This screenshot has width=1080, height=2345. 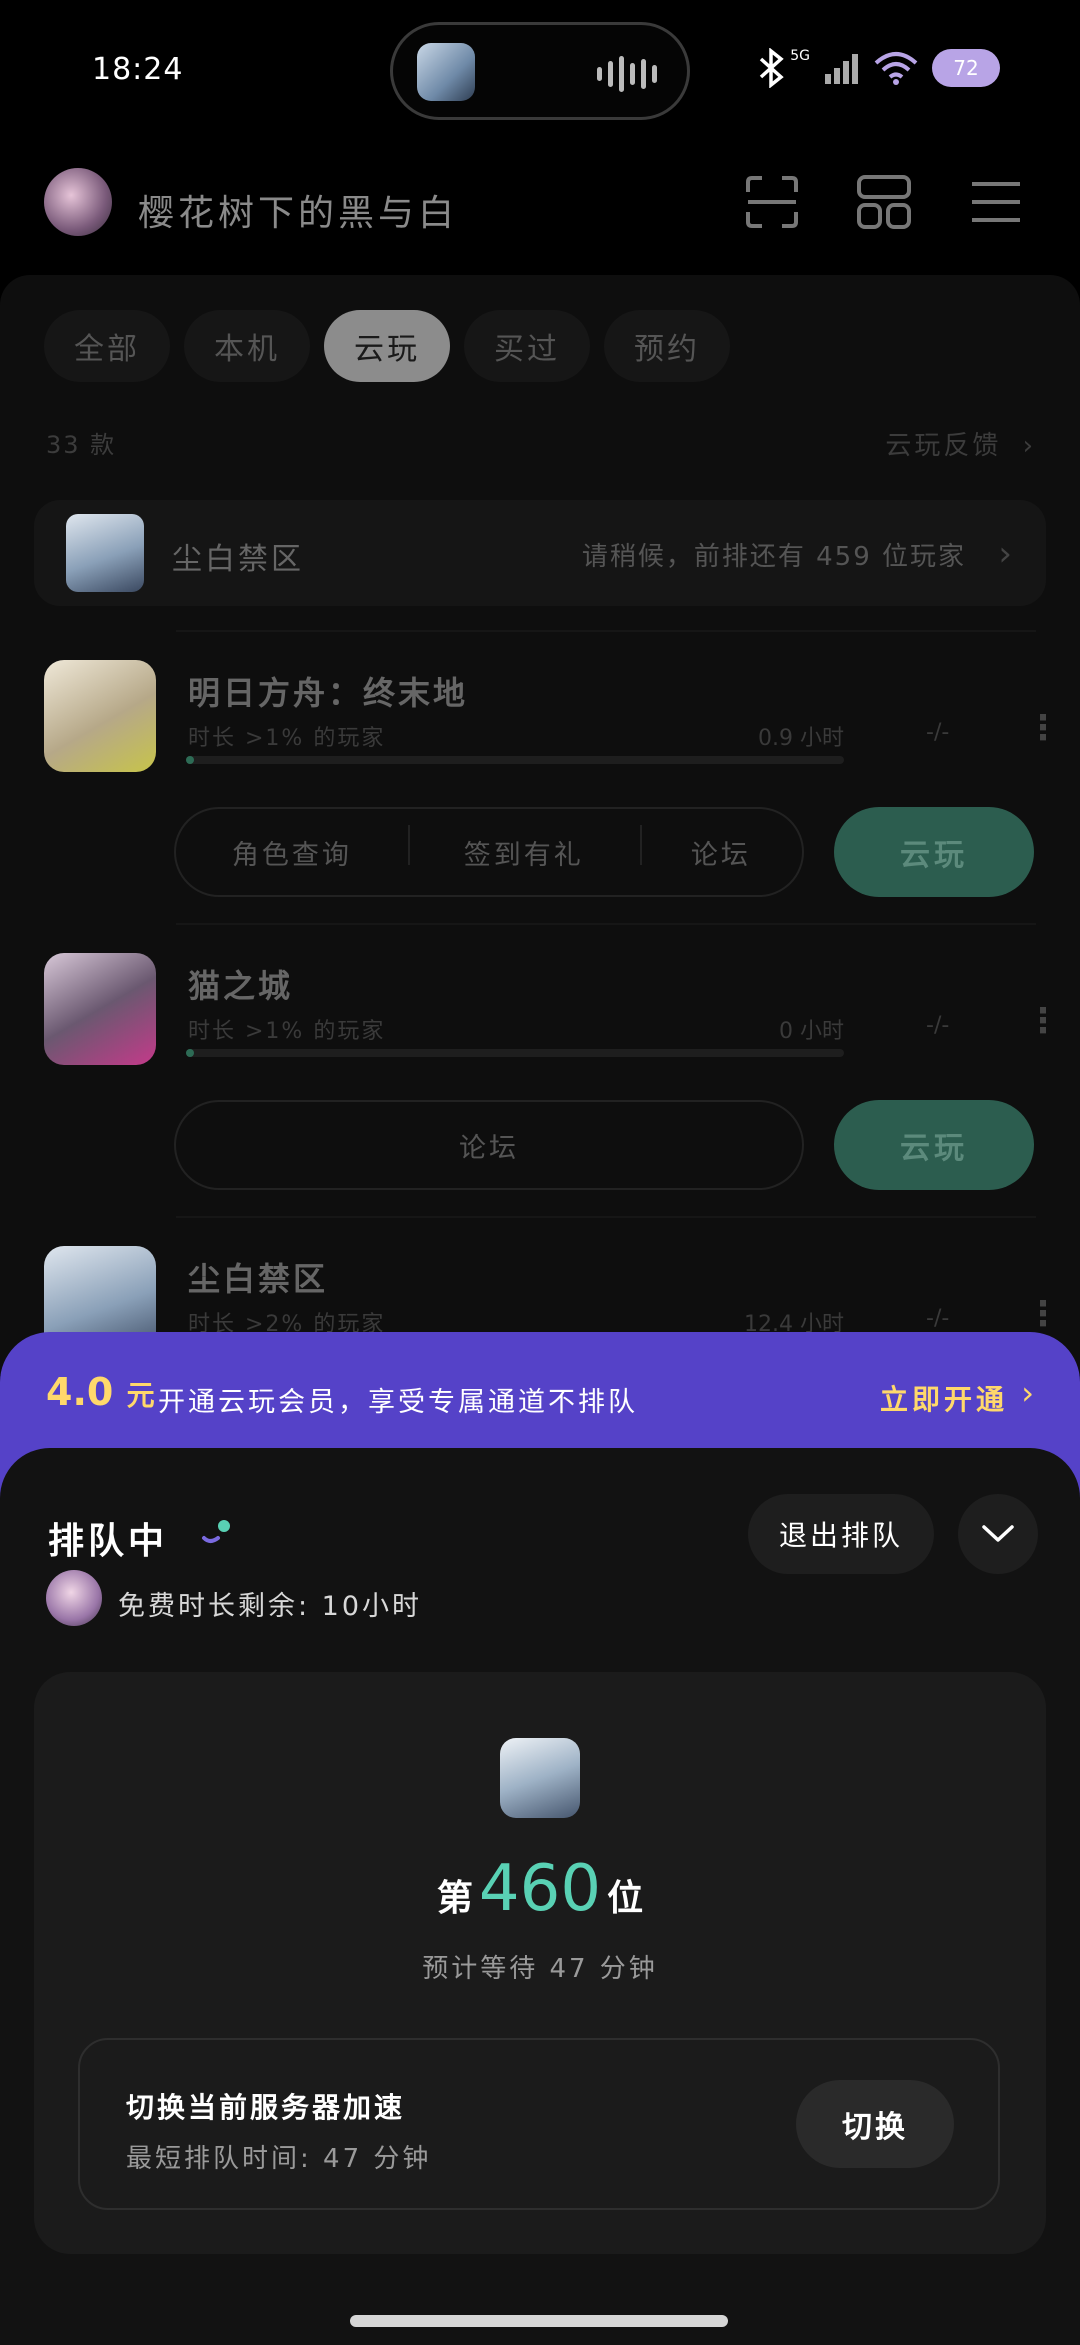 What do you see at coordinates (884, 202) in the screenshot?
I see `apps-icon` at bounding box center [884, 202].